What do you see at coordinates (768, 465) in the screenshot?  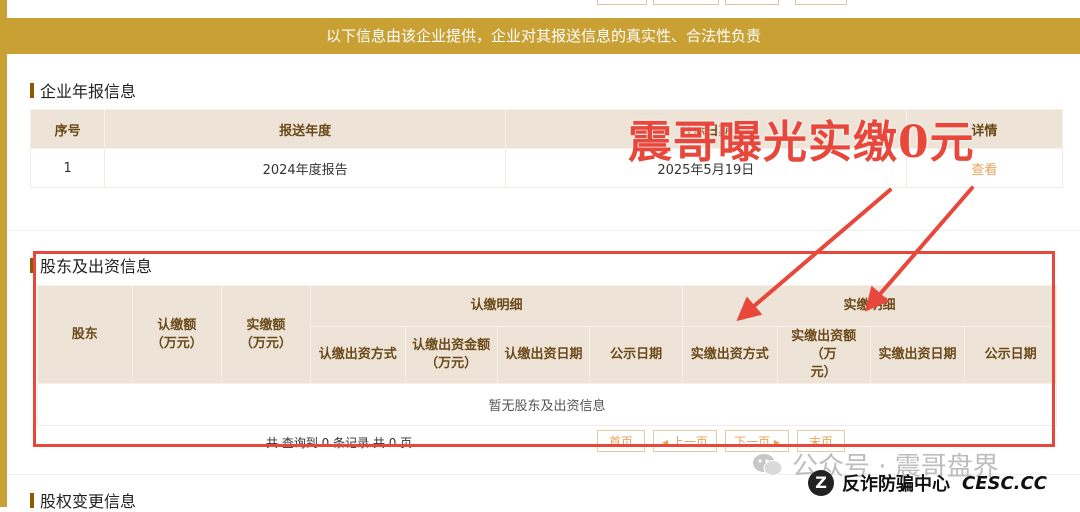 I see `wechat-icon` at bounding box center [768, 465].